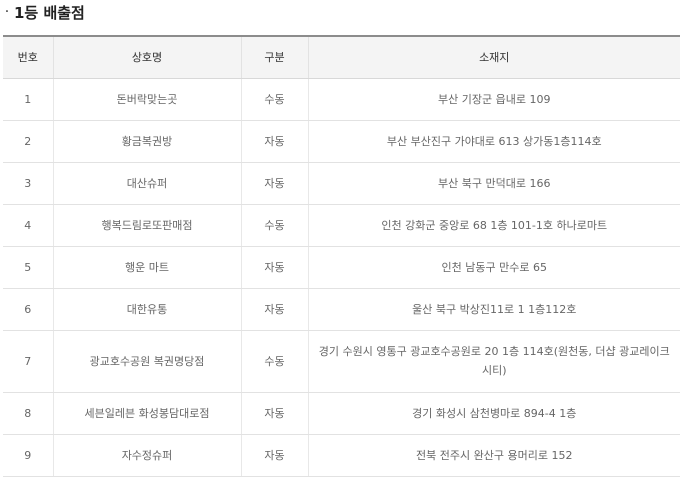  What do you see at coordinates (28, 99) in the screenshot?
I see `cell-no: 1` at bounding box center [28, 99].